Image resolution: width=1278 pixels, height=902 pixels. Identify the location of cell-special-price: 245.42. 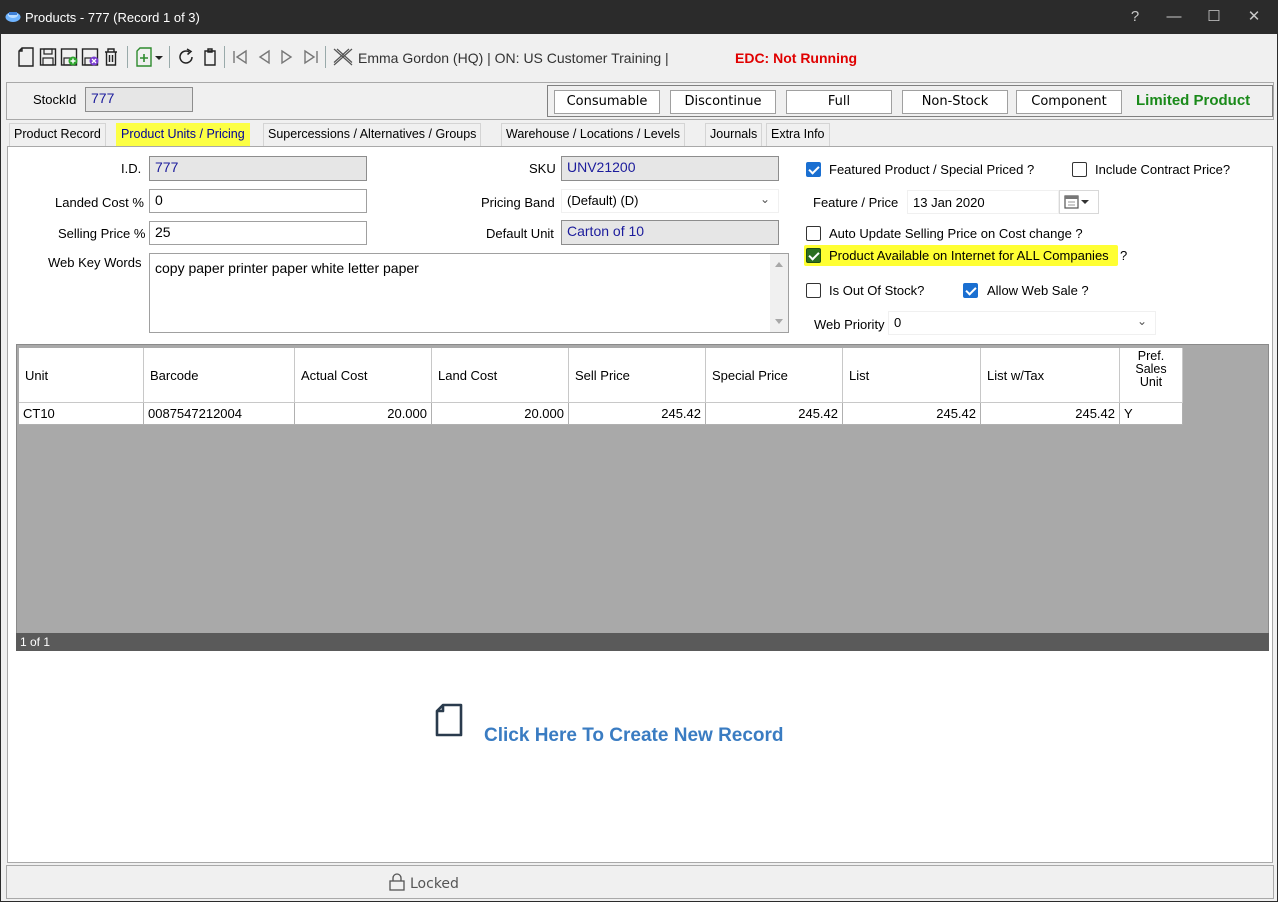
(774, 414).